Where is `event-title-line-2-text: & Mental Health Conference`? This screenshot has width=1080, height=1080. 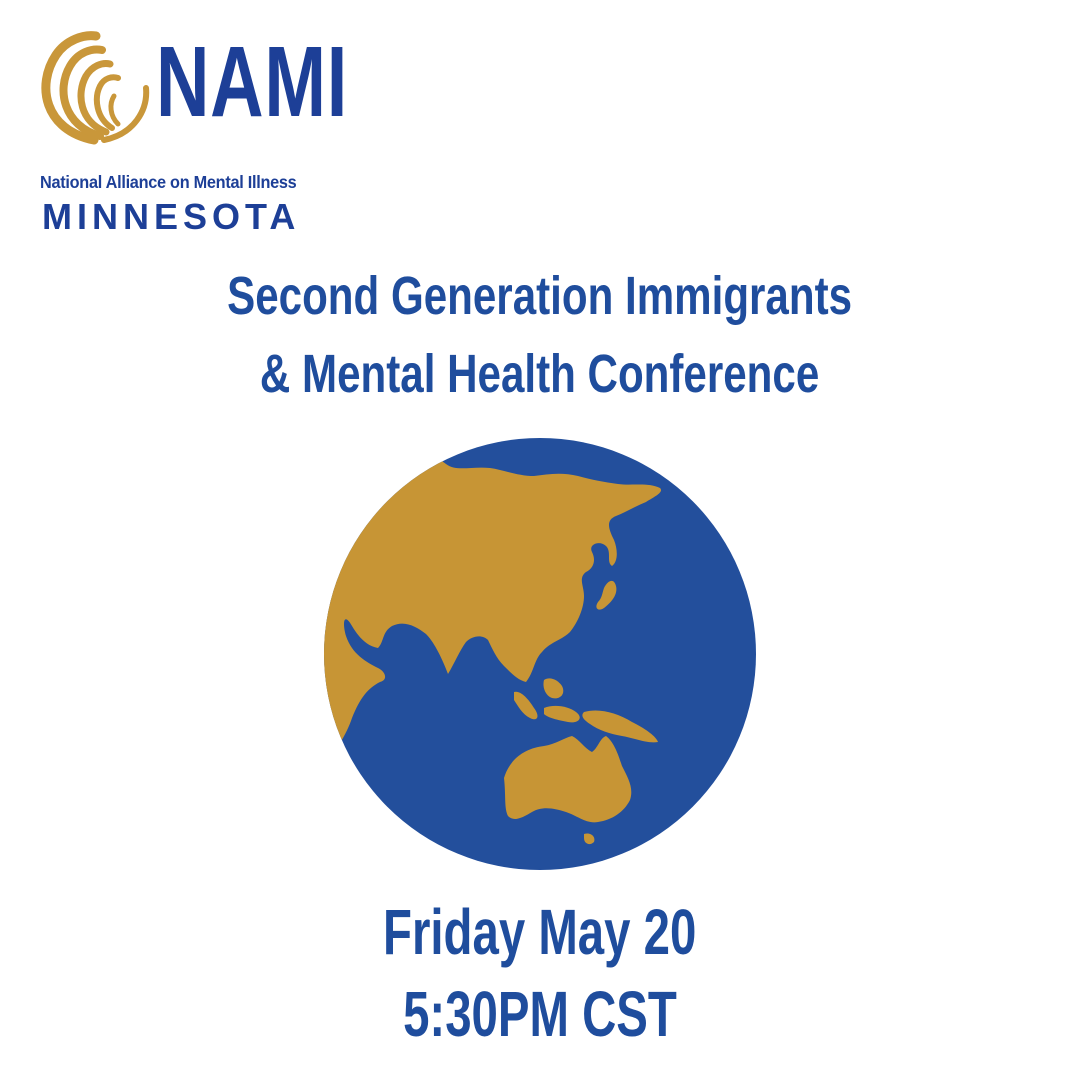
event-title-line-2-text: & Mental Health Conference is located at coordinates (540, 374).